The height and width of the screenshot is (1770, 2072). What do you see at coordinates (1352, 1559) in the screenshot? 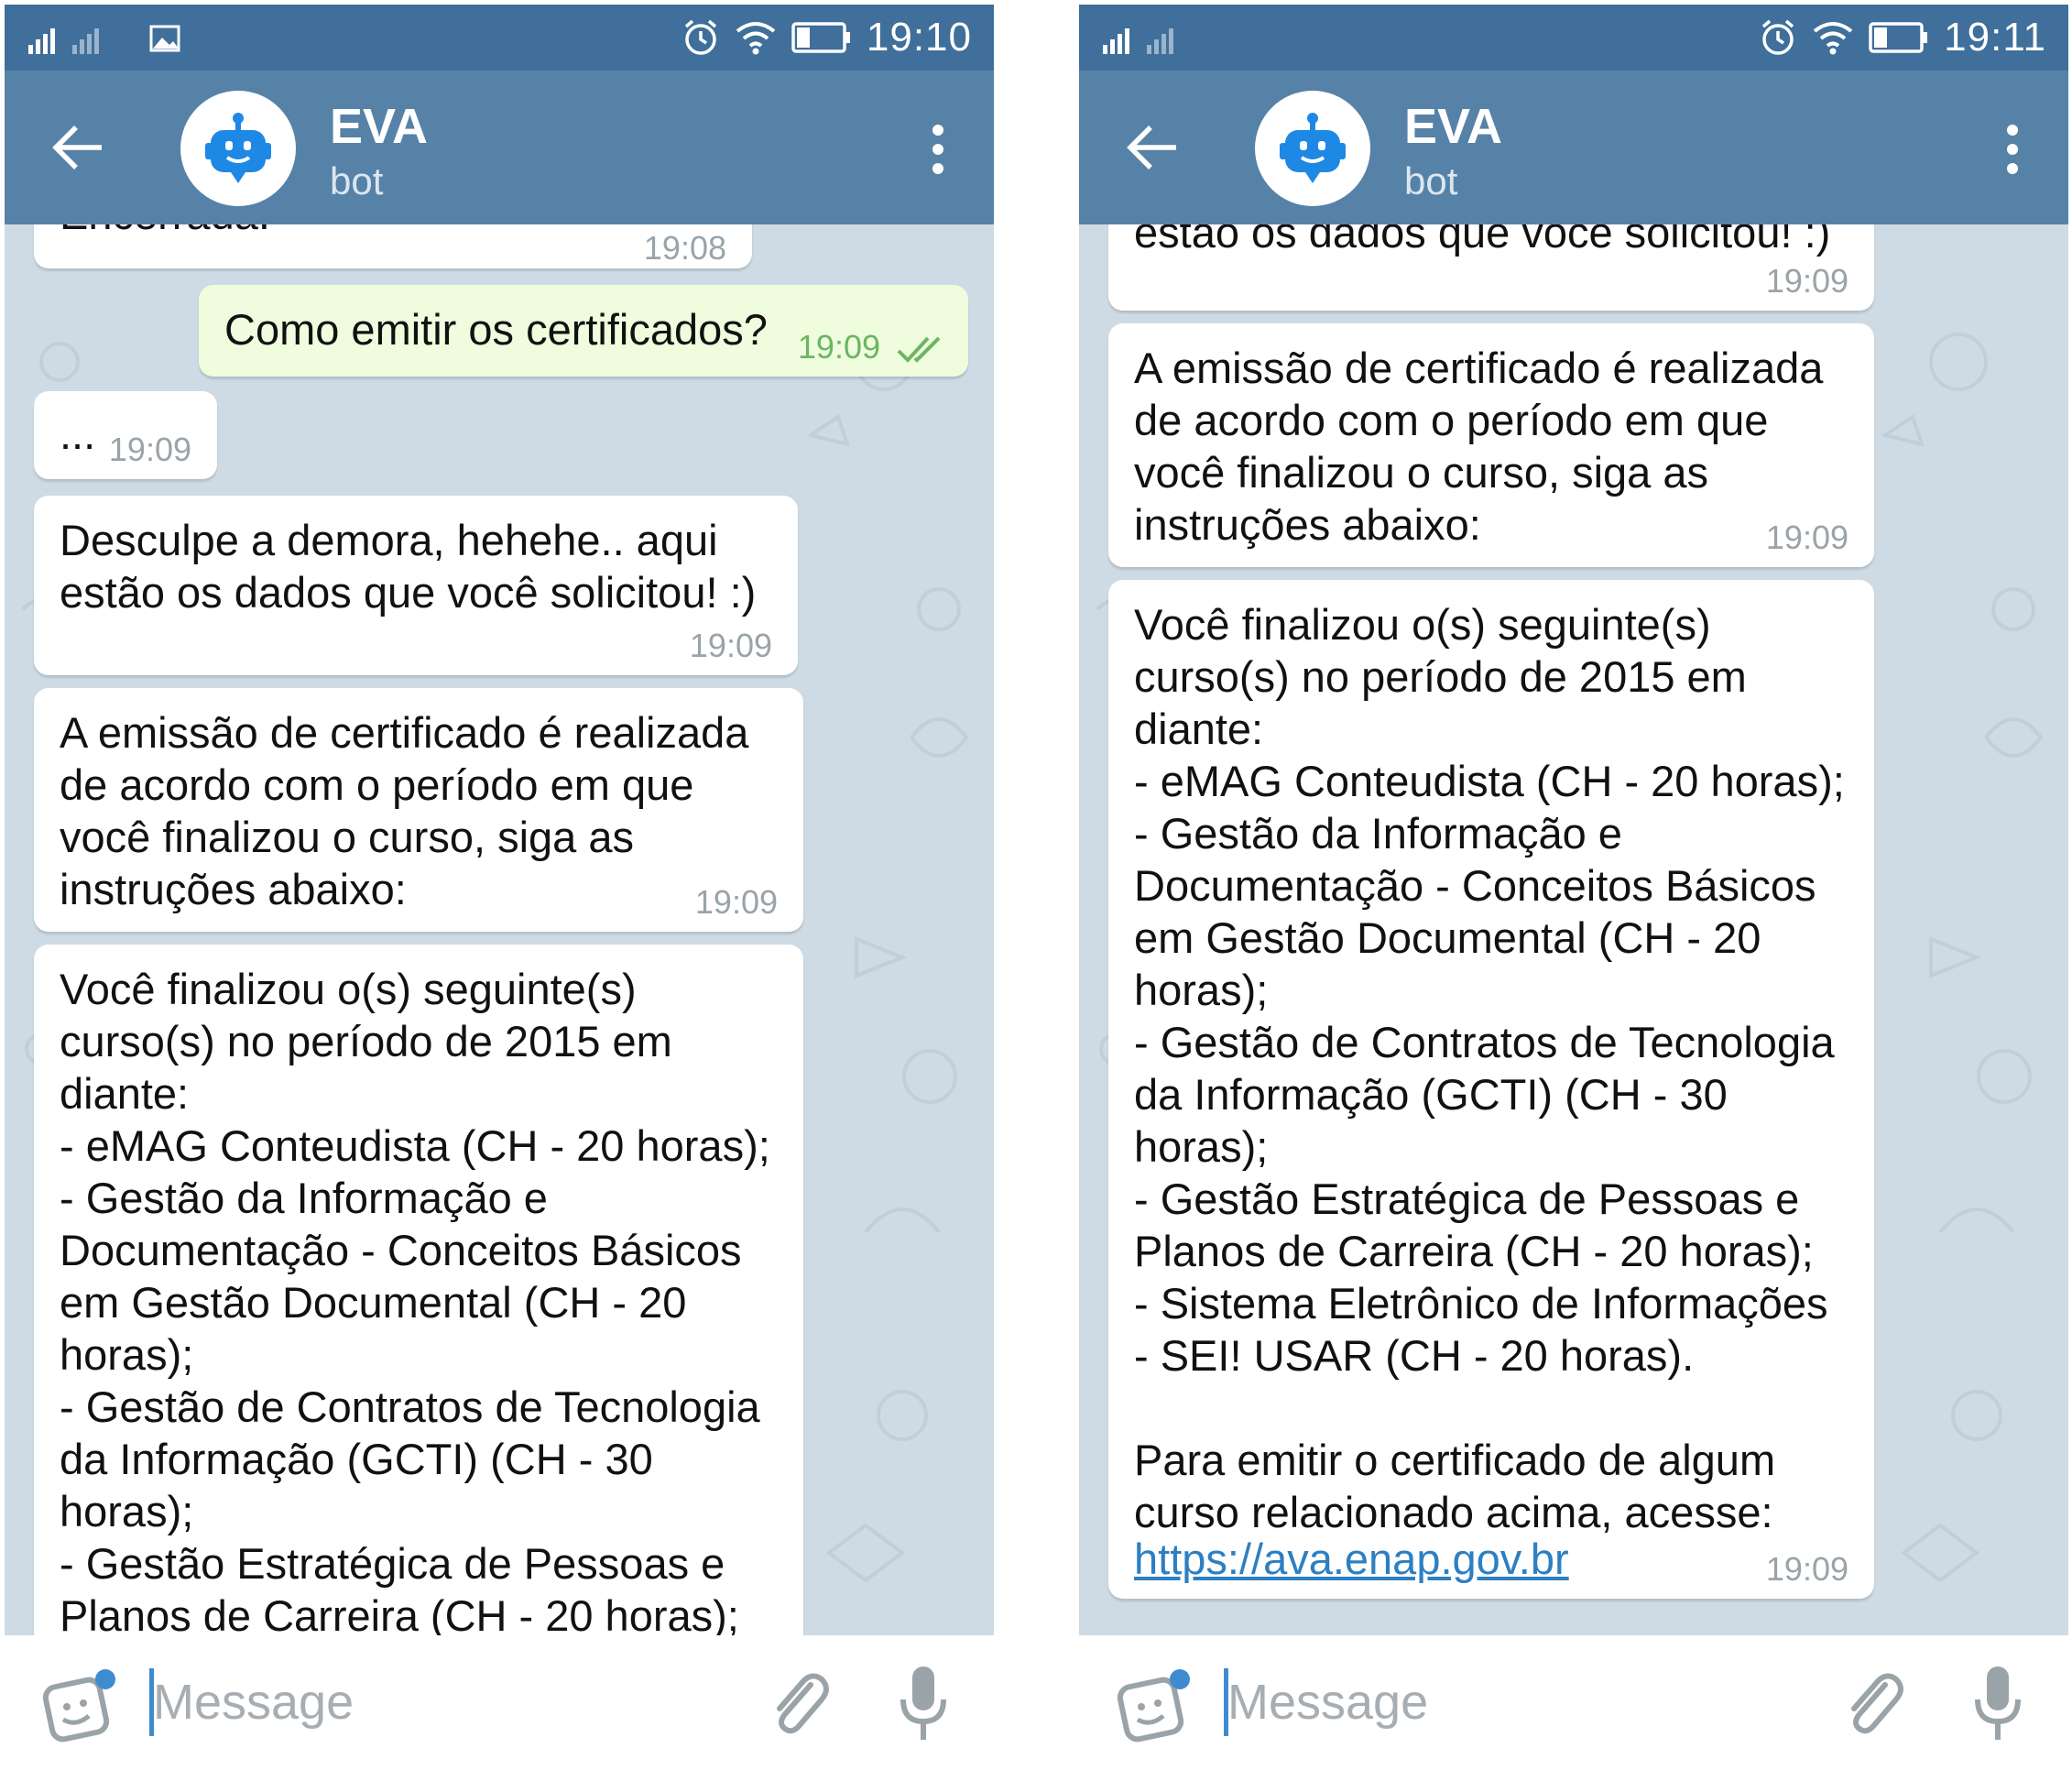
I see `certificate-link: https://ava.enap.gov.br` at bounding box center [1352, 1559].